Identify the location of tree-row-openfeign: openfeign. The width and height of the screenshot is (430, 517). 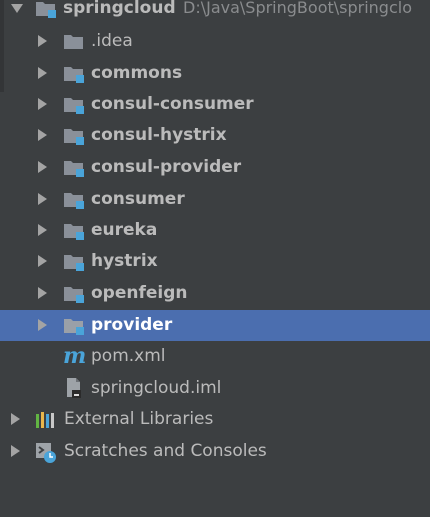
(215, 293).